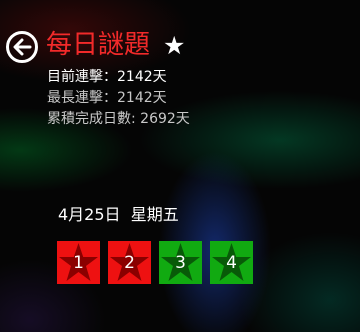  What do you see at coordinates (155, 262) in the screenshot?
I see `level-boxes: 1 2 3 4` at bounding box center [155, 262].